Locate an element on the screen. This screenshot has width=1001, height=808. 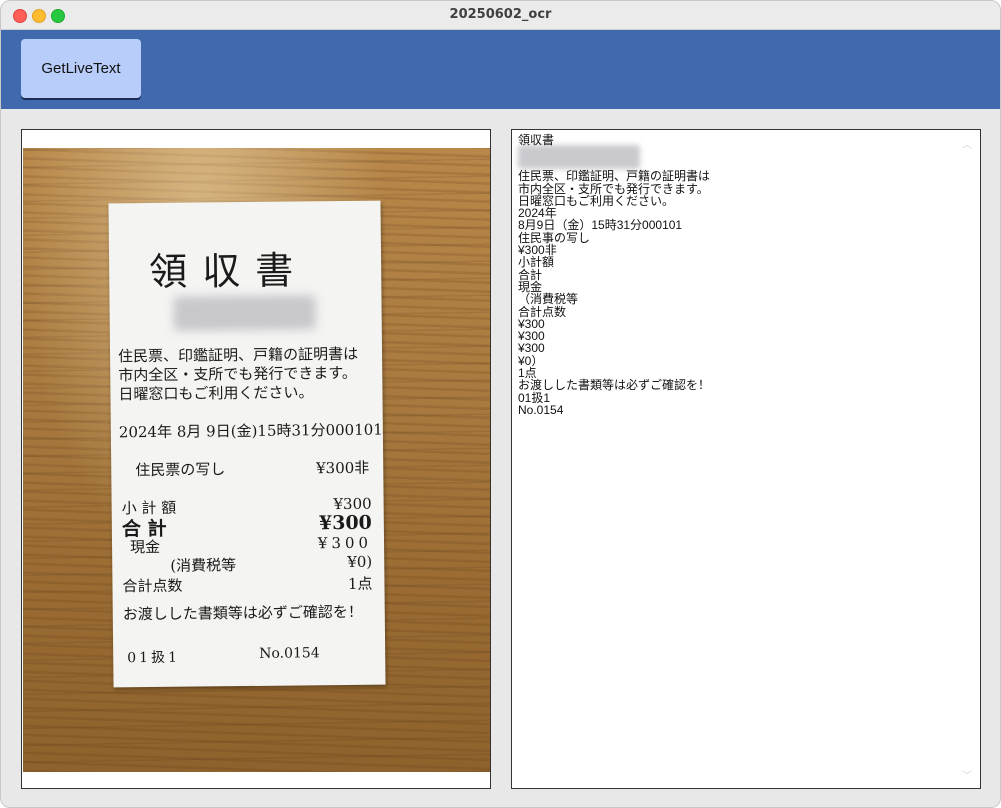
ocr-line: 01扱1 is located at coordinates (534, 397).